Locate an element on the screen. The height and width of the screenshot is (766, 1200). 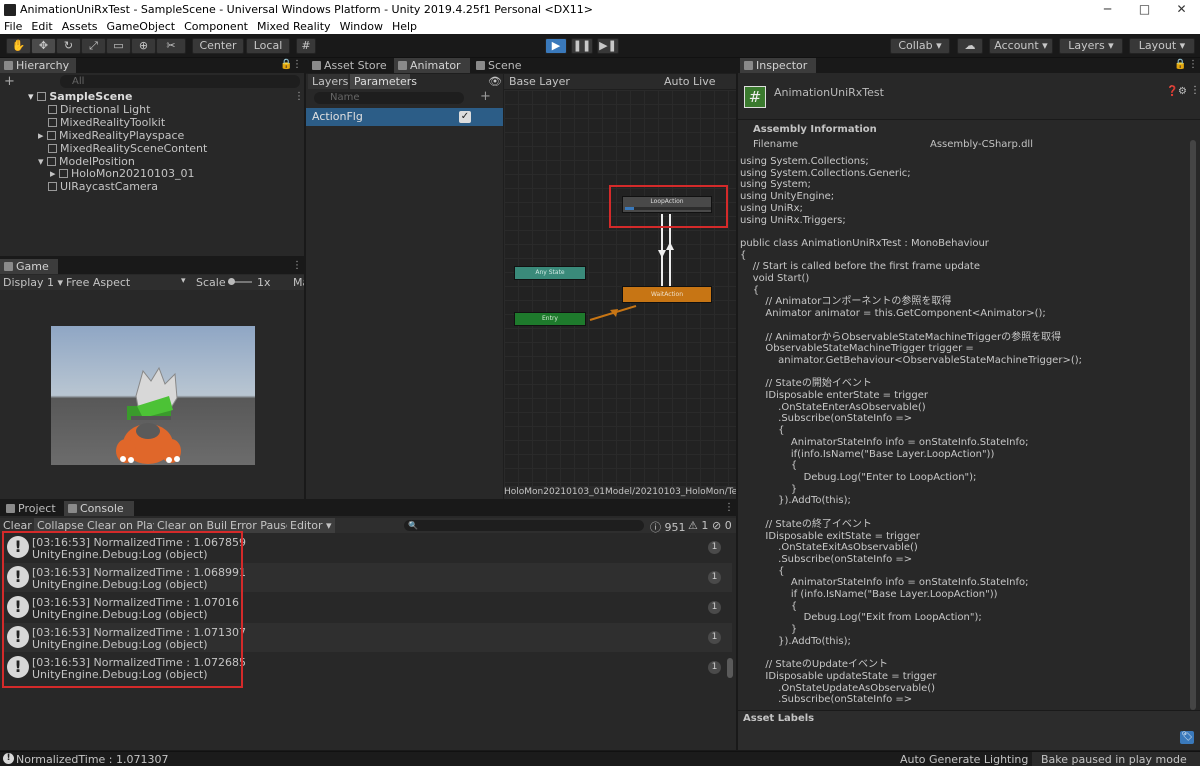
editor-dropdown: Editor ▾ is located at coordinates (311, 525).